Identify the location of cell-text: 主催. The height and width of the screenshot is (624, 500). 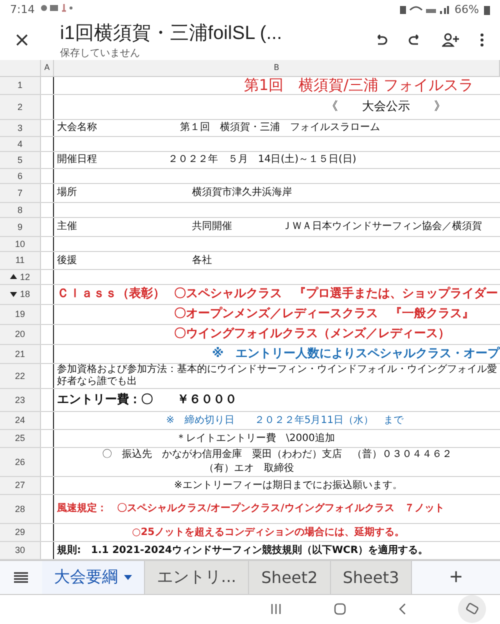
(67, 227).